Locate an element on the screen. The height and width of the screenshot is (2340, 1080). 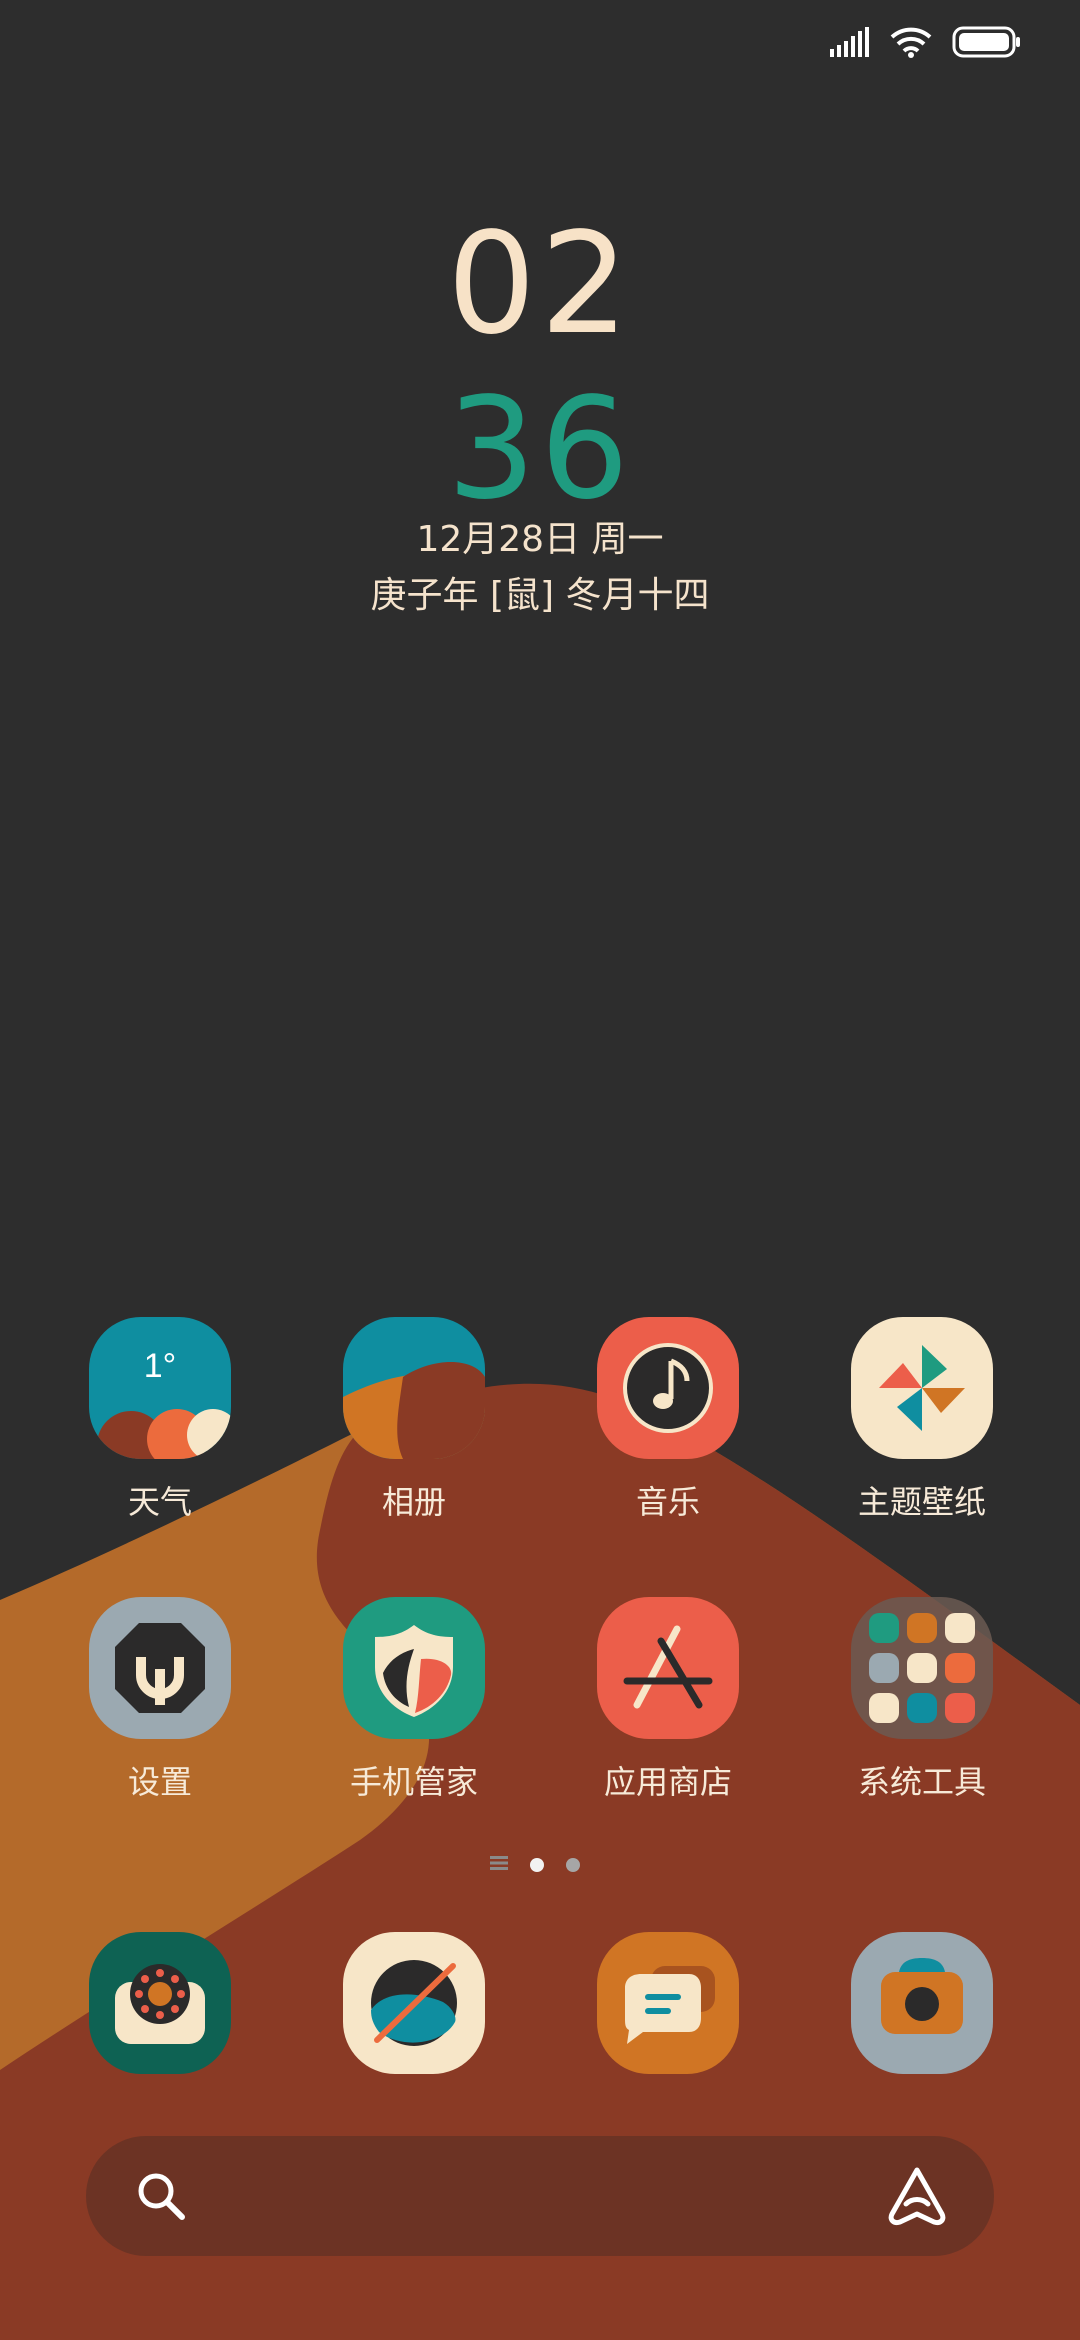
search-icon is located at coordinates (161, 2198).